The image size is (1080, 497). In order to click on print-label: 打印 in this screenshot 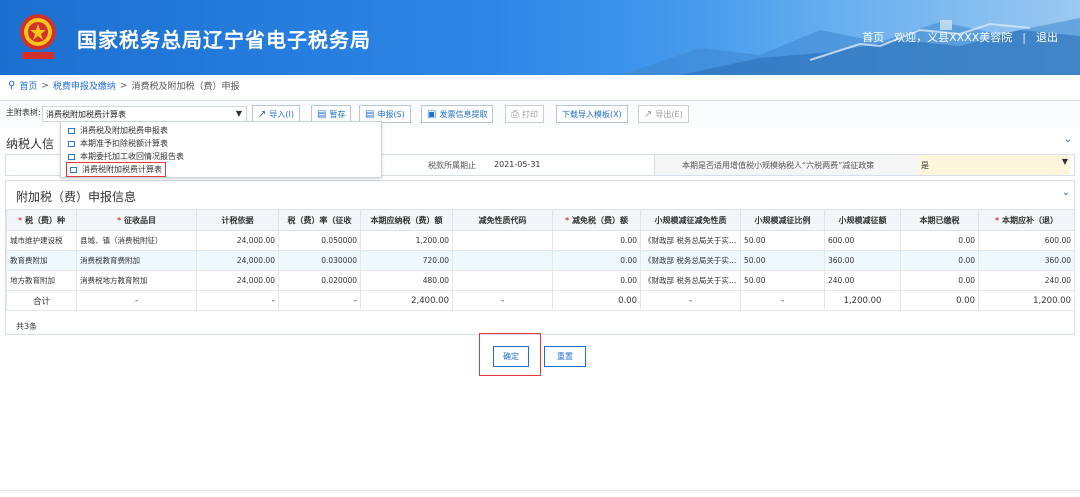, I will do `click(530, 114)`.